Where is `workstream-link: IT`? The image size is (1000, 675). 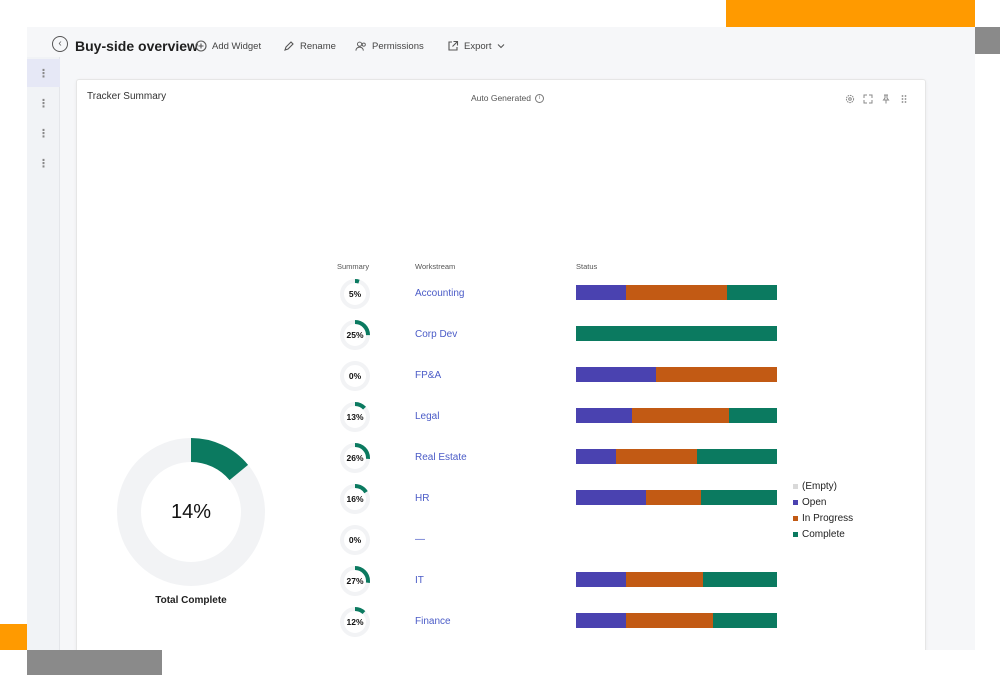
workstream-link: IT is located at coordinates (419, 580).